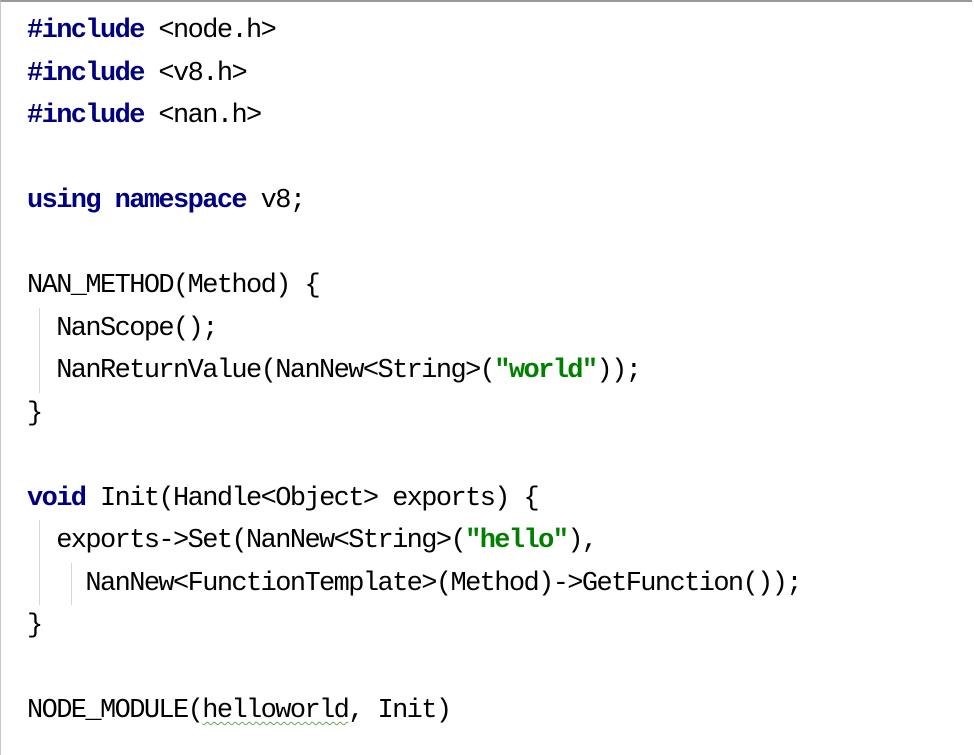 The height and width of the screenshot is (755, 974). What do you see at coordinates (122, 328) in the screenshot?
I see `nan-scope-call: NanScope();` at bounding box center [122, 328].